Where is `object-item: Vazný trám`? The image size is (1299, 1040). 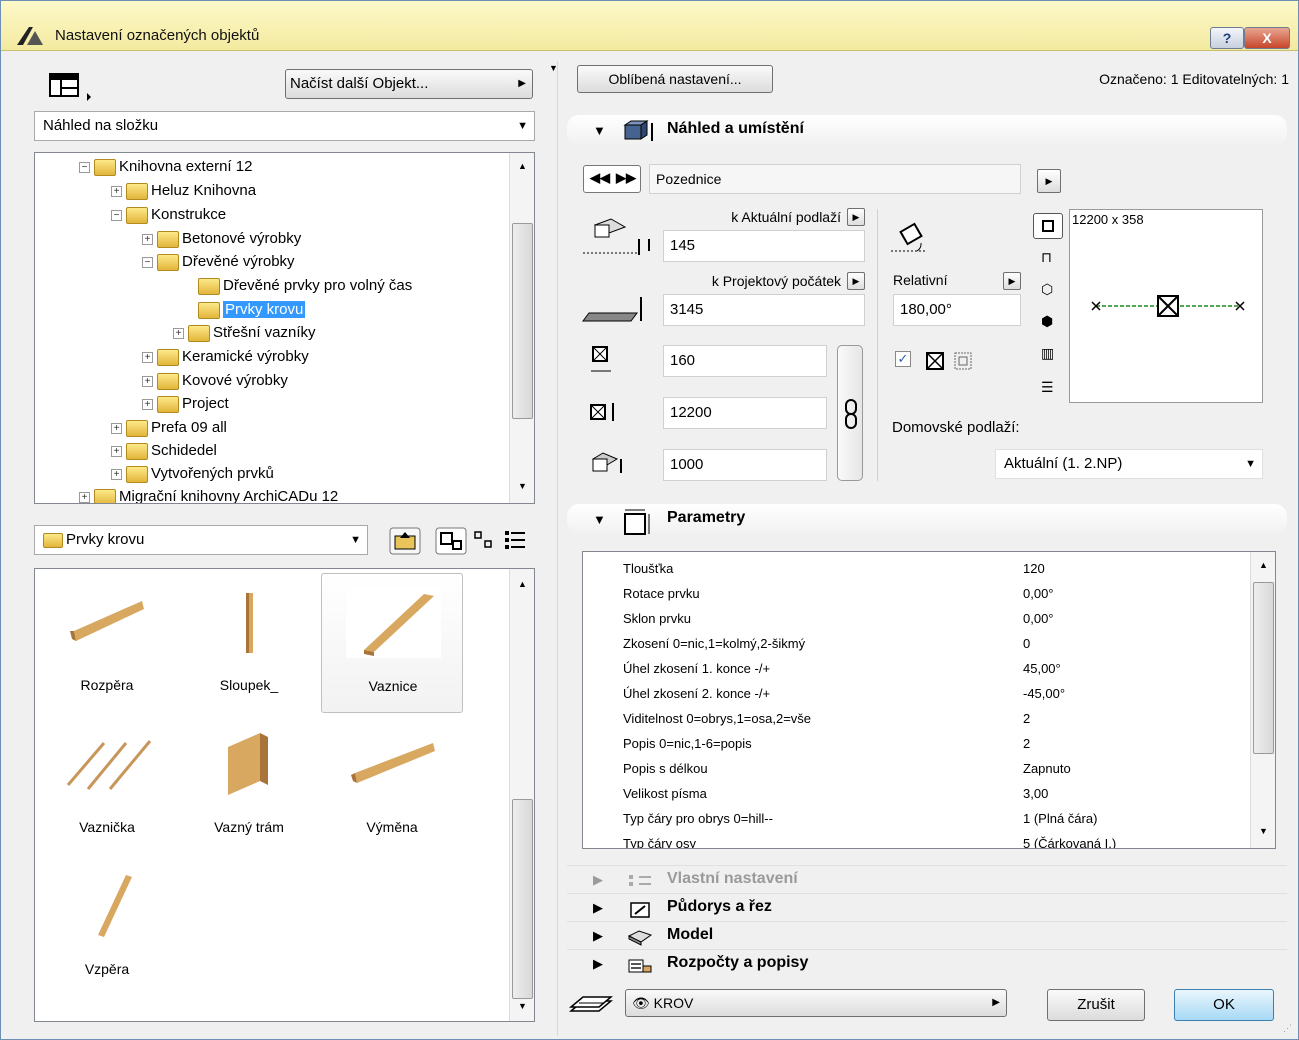 object-item: Vazný trám is located at coordinates (249, 785).